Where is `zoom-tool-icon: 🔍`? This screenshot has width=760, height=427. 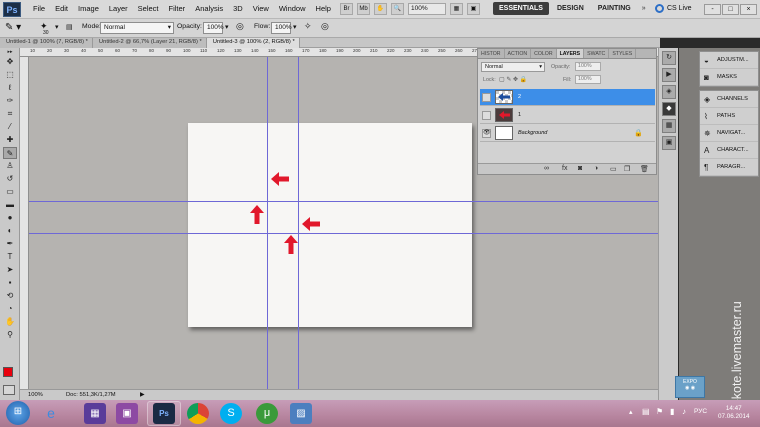 zoom-tool-icon: 🔍 is located at coordinates (397, 9).